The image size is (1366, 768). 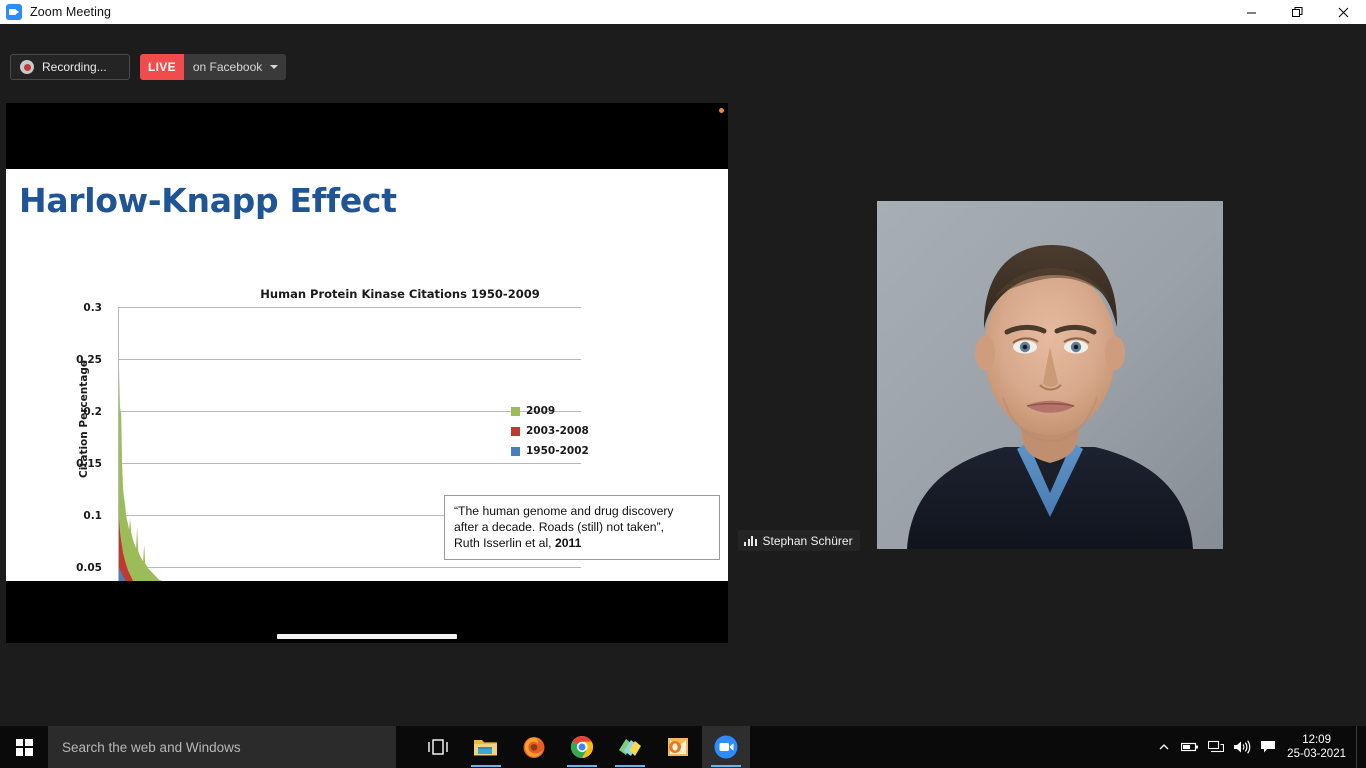 I want to click on minimize-button, so click(x=1251, y=12).